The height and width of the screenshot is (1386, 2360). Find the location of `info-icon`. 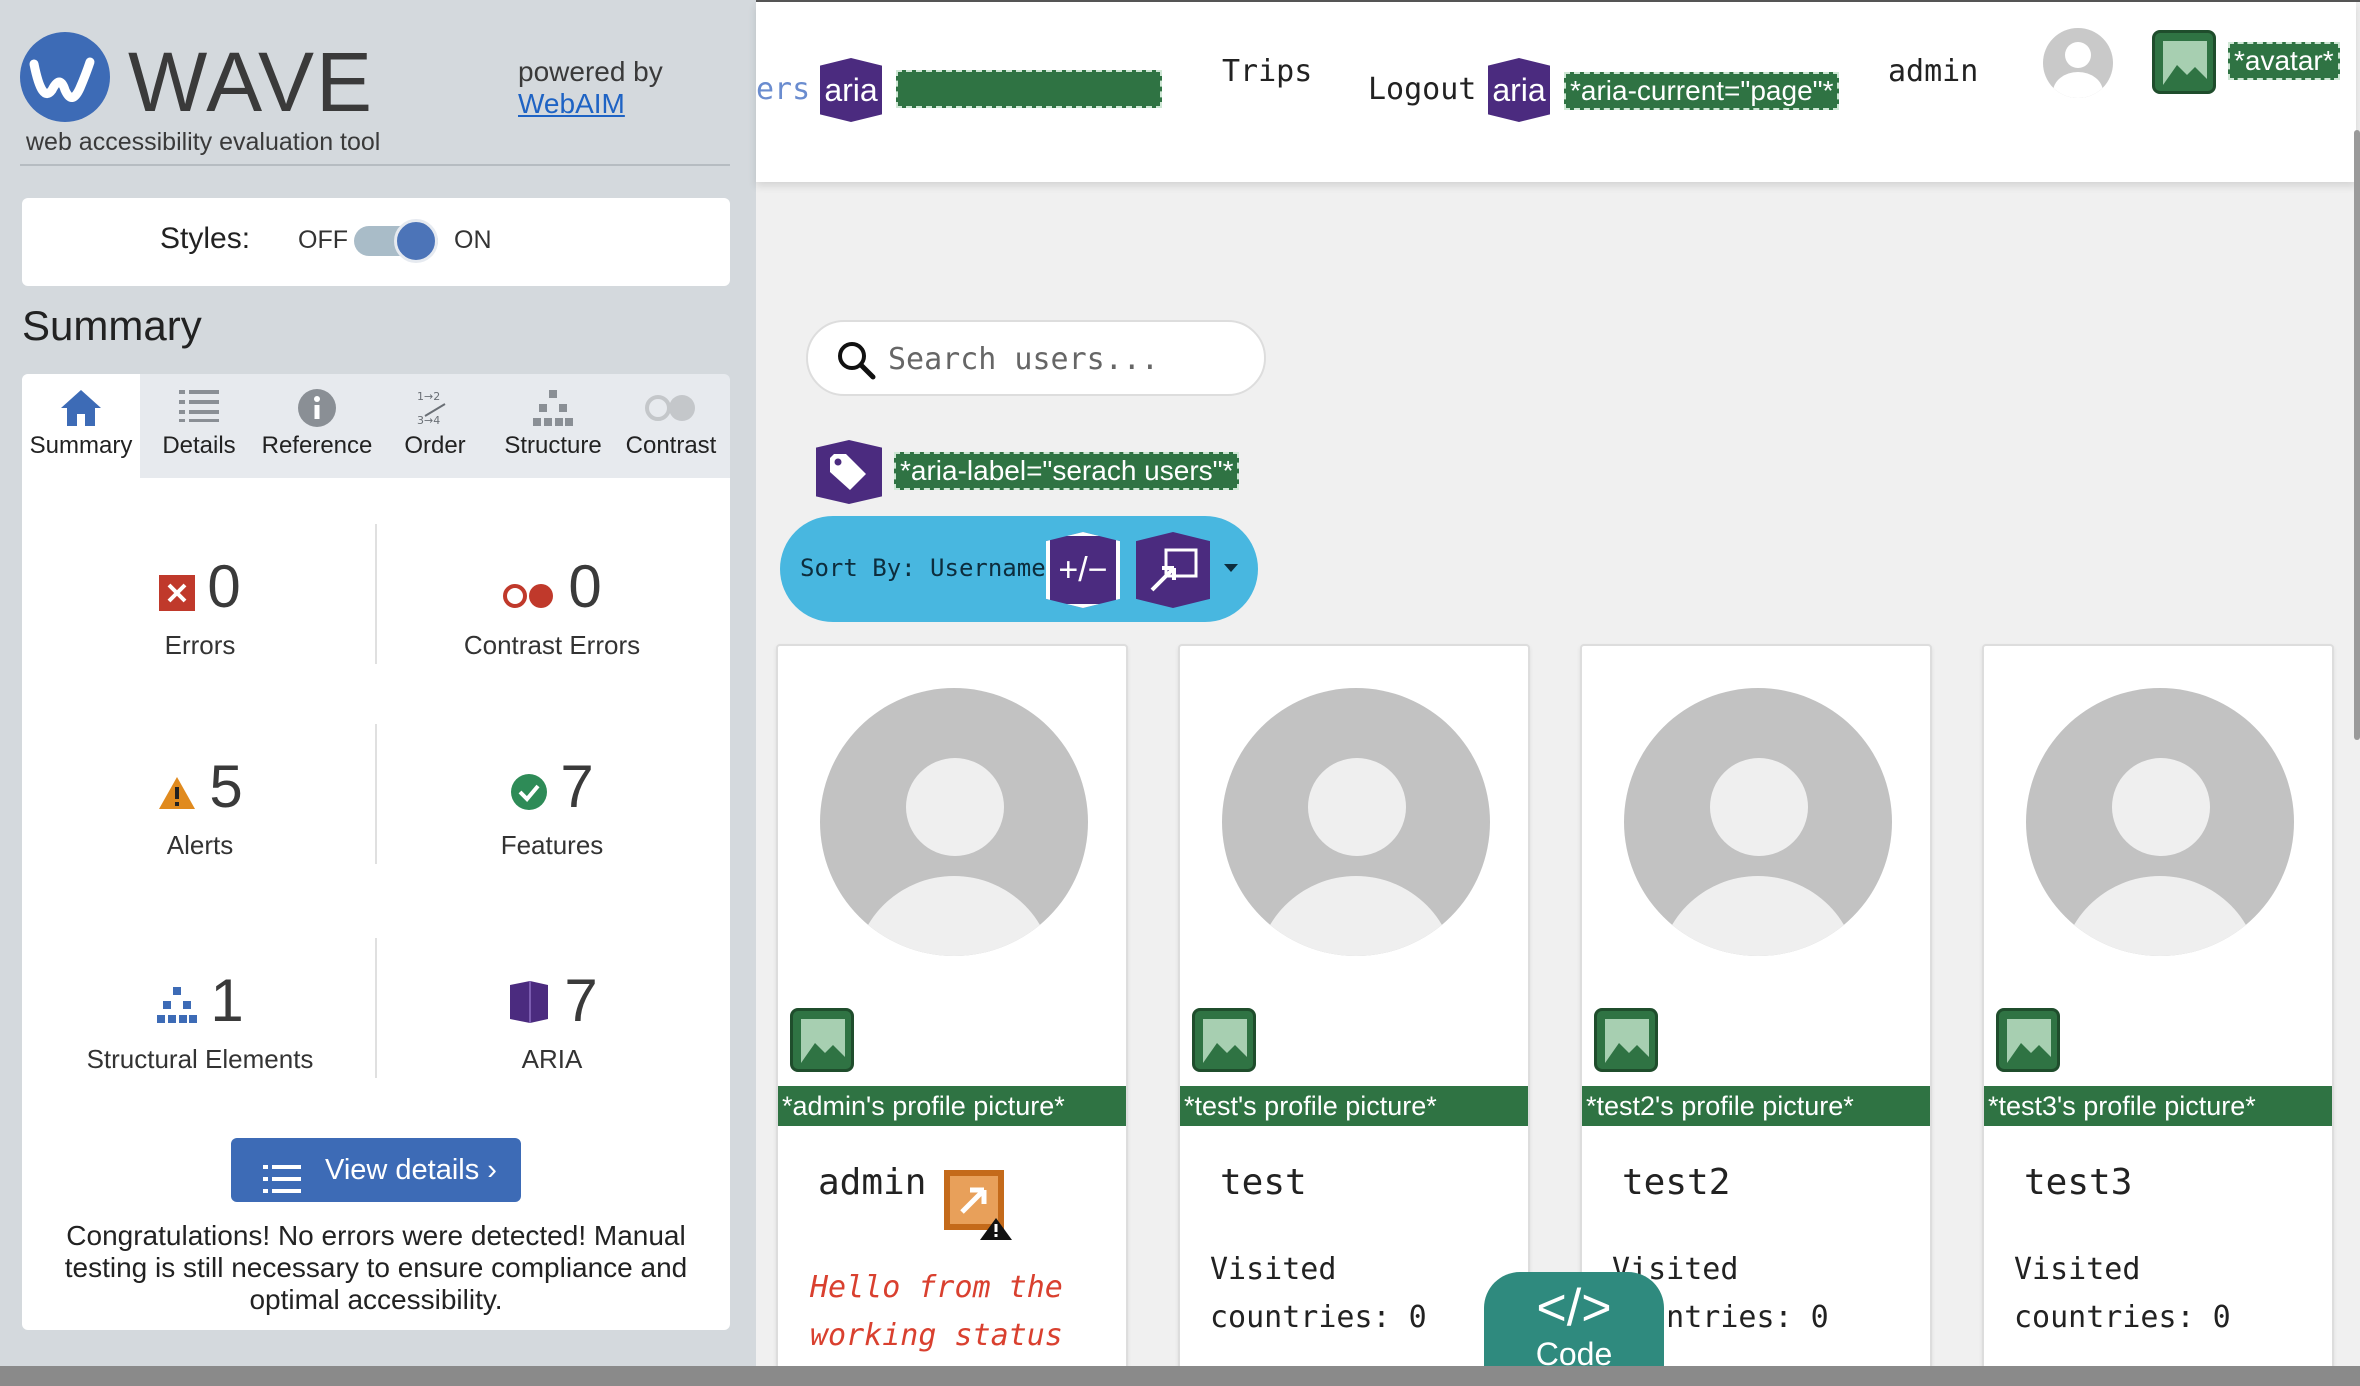

info-icon is located at coordinates (317, 403).